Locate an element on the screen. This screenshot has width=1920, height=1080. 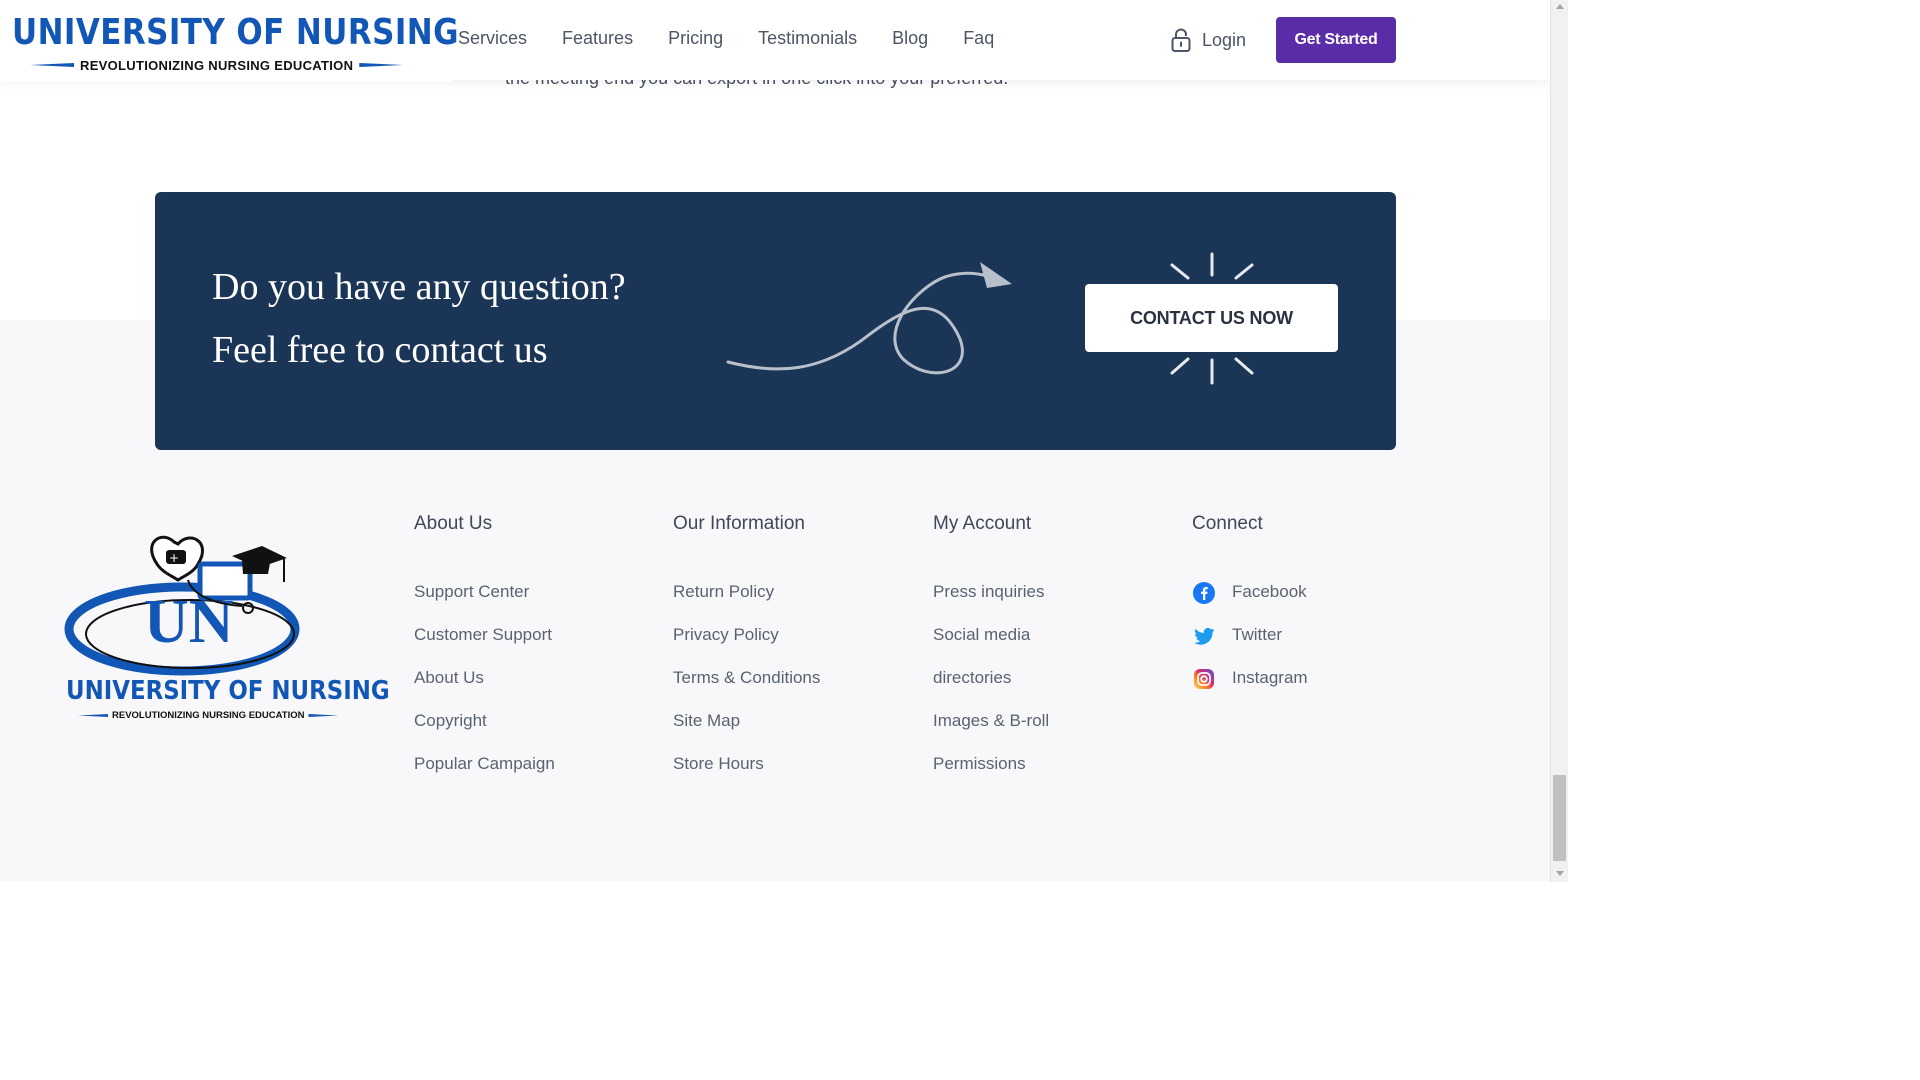
footer-column-heading: About Us is located at coordinates (453, 523).